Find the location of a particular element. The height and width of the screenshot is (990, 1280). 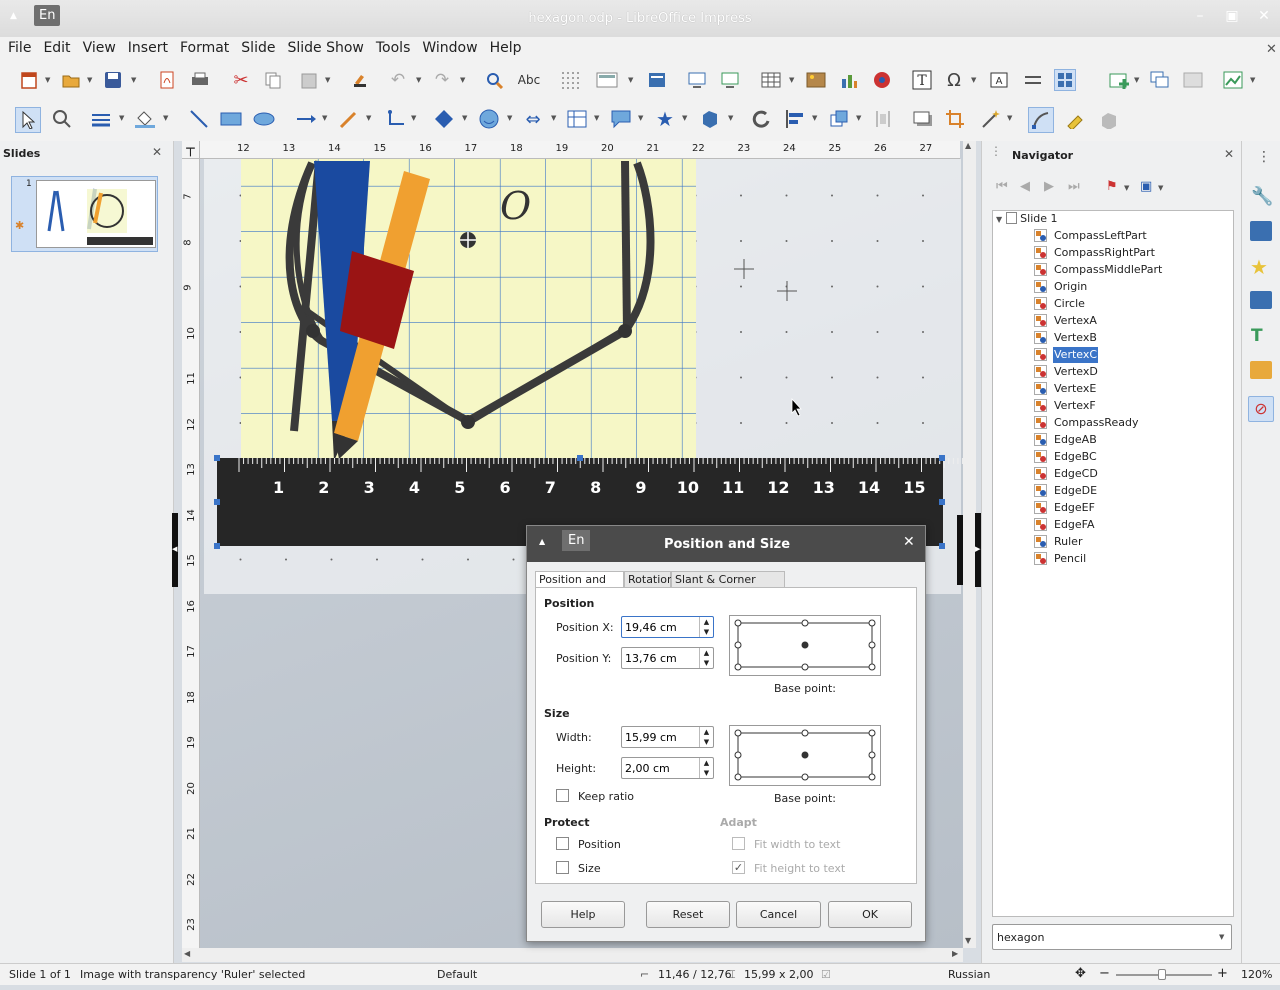

slide-thumbnail: 1 ✱ is located at coordinates (84, 214).